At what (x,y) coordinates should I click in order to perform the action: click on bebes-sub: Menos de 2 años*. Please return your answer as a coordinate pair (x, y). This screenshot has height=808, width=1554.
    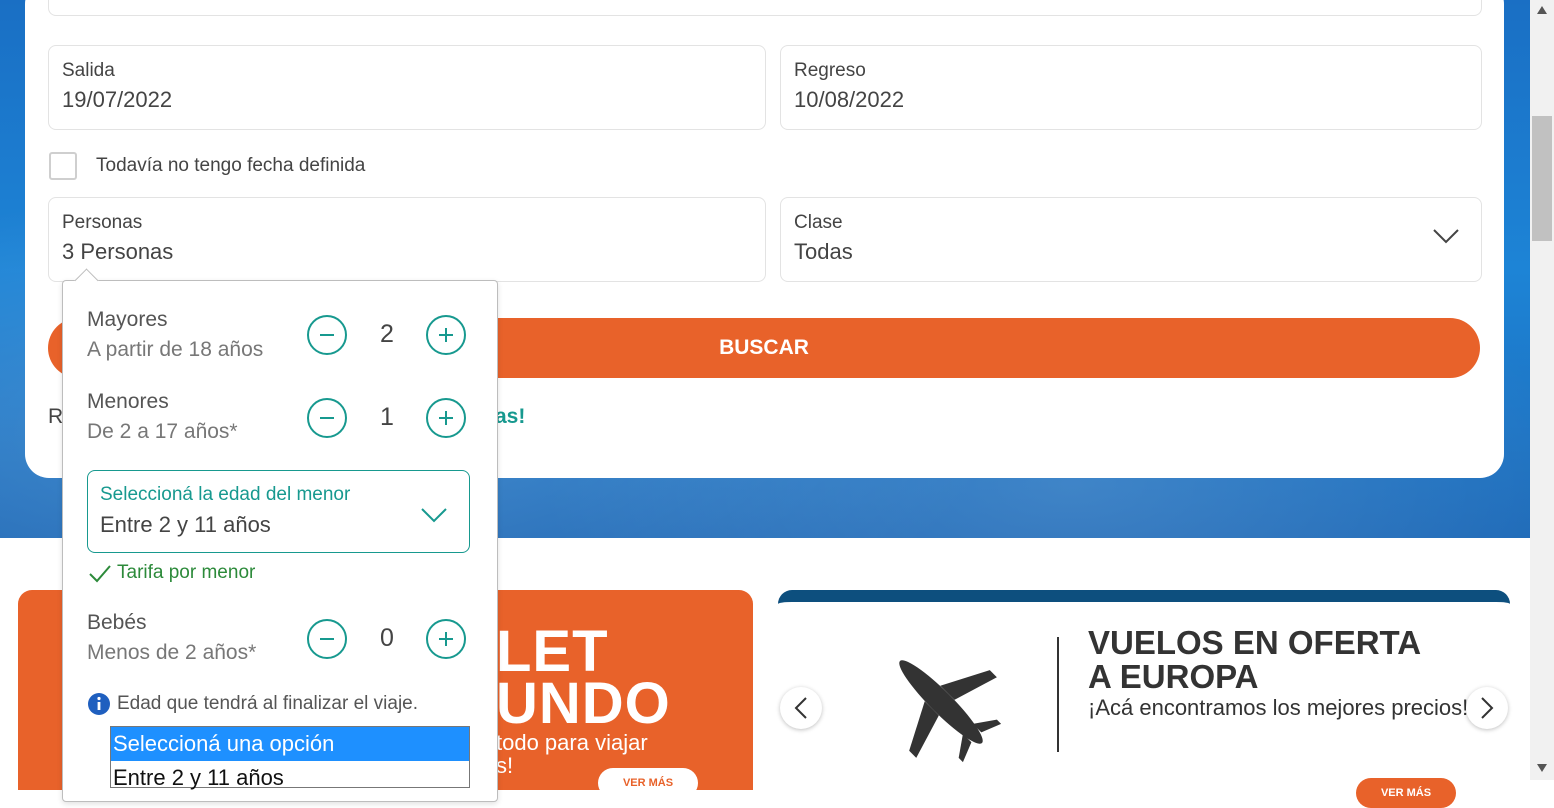
    Looking at the image, I should click on (172, 652).